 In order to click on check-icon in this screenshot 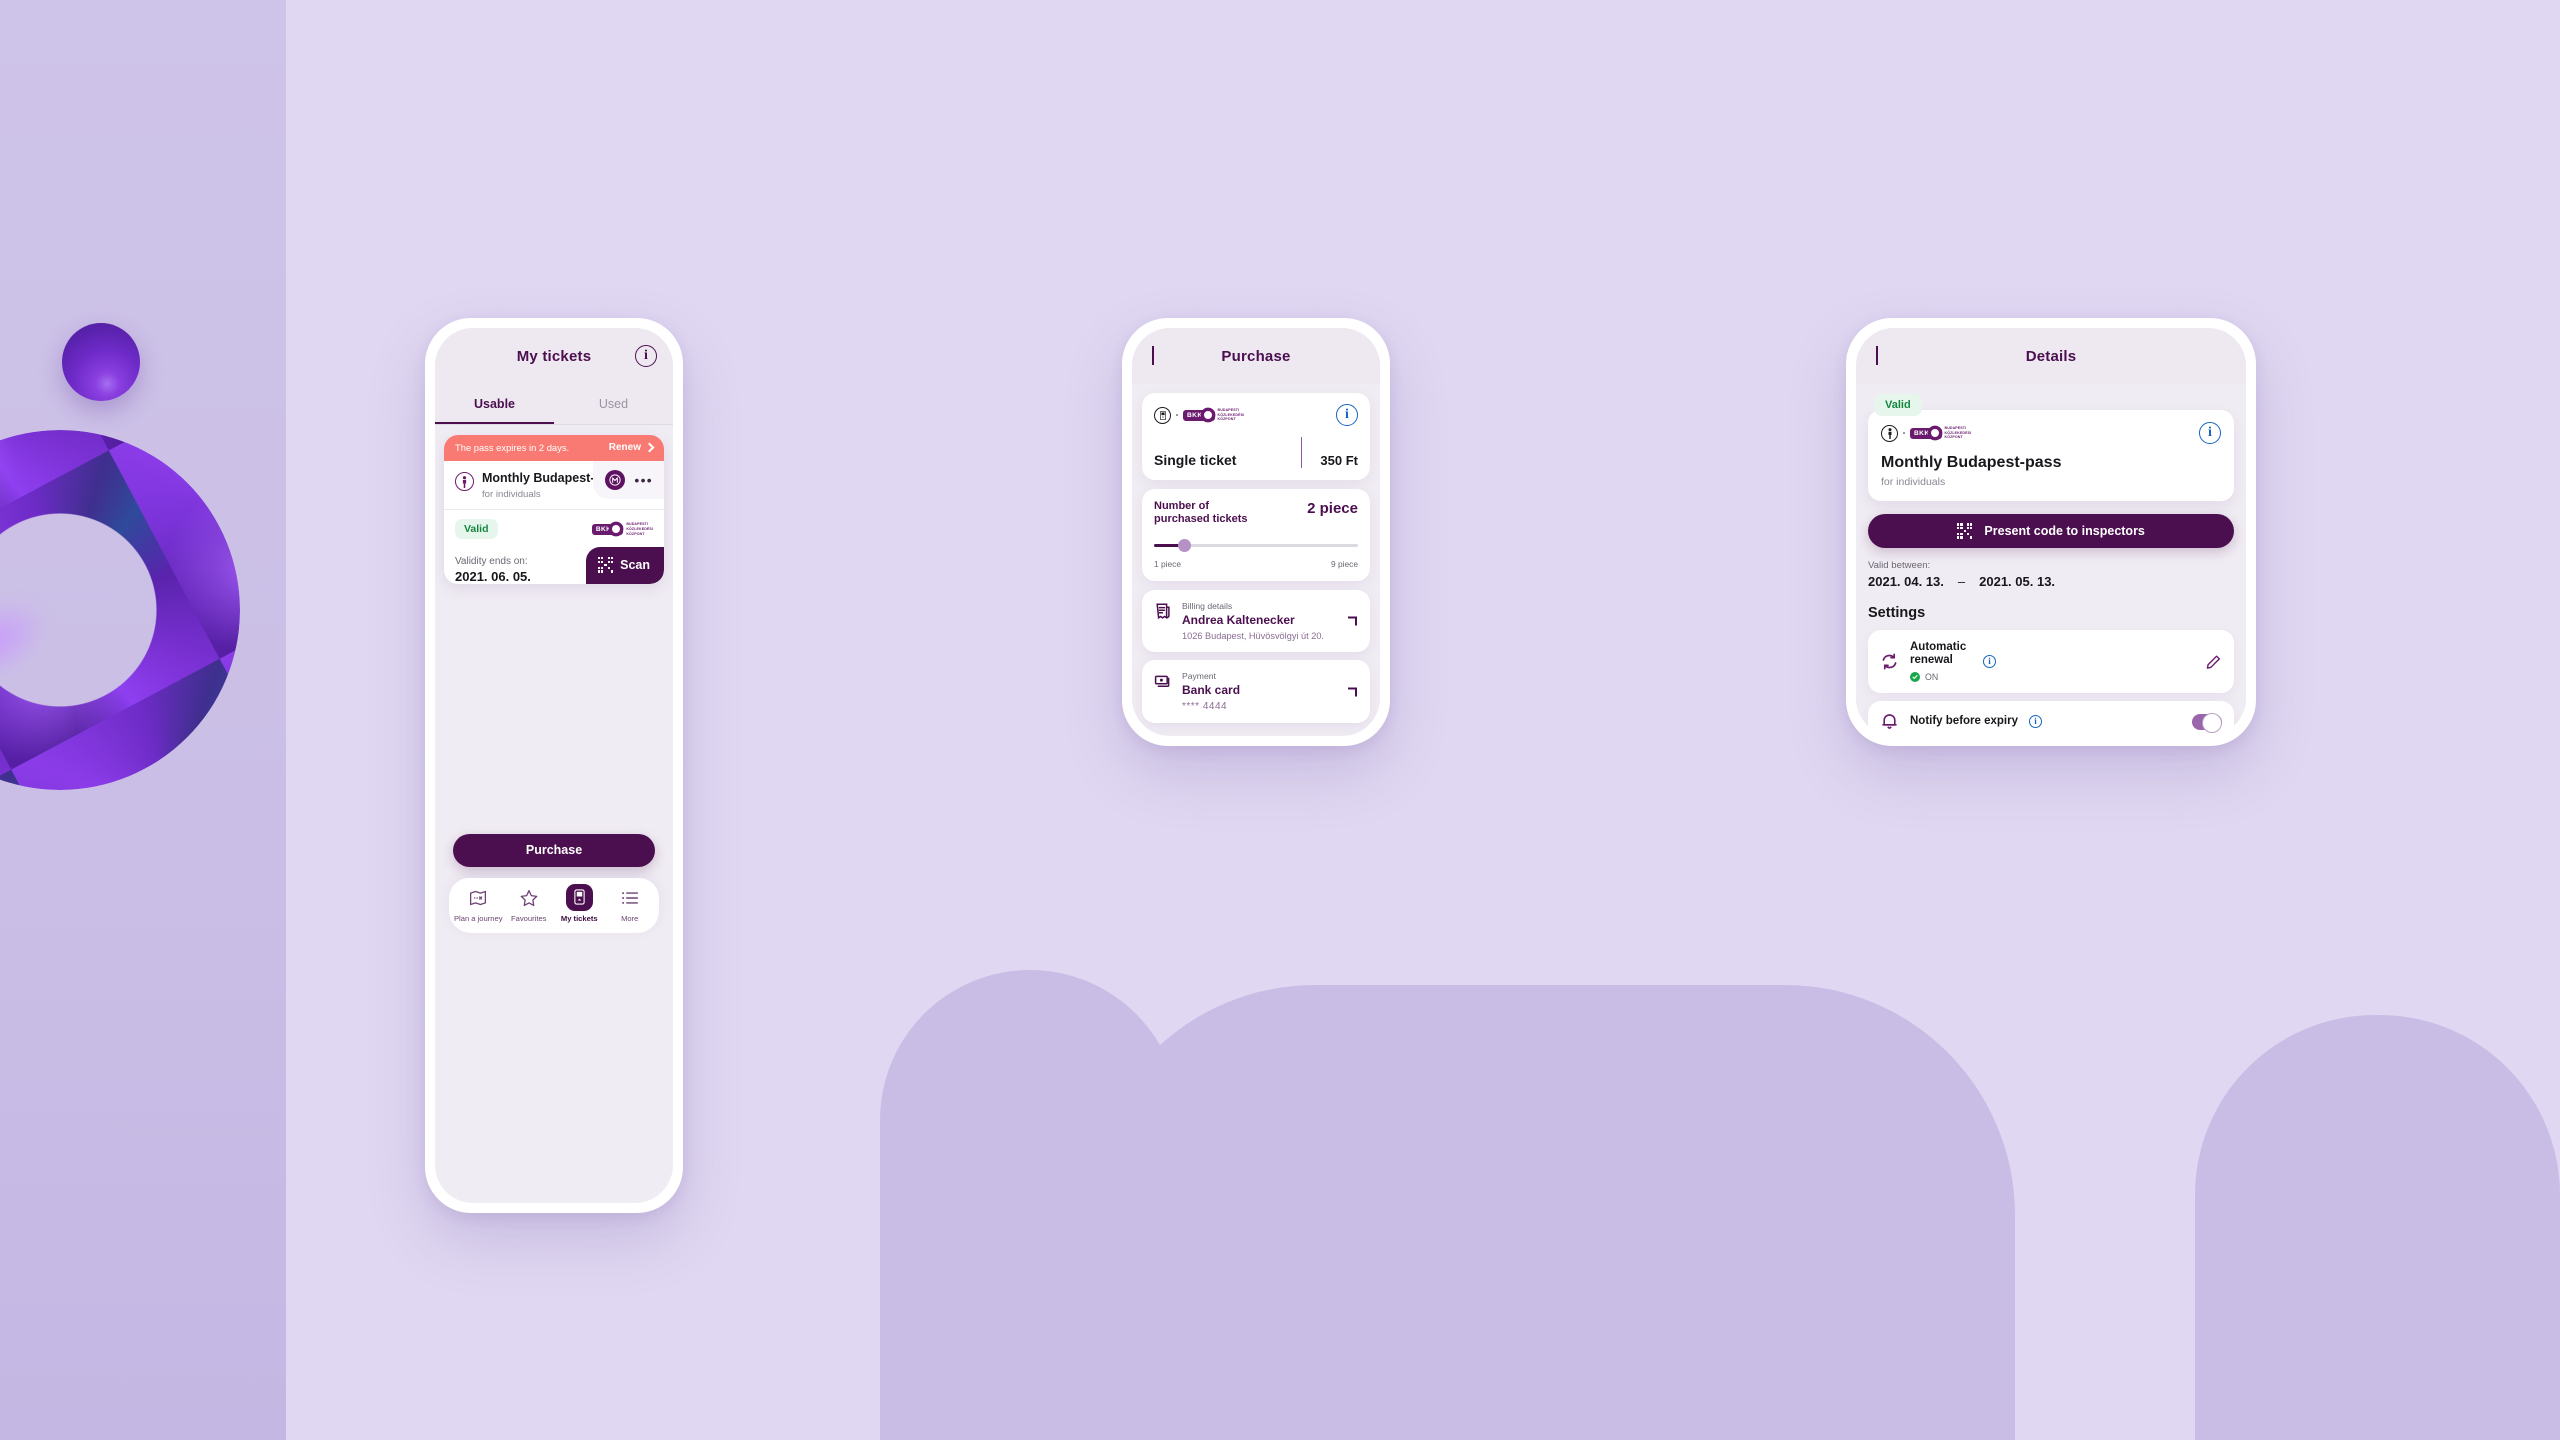, I will do `click(1915, 677)`.